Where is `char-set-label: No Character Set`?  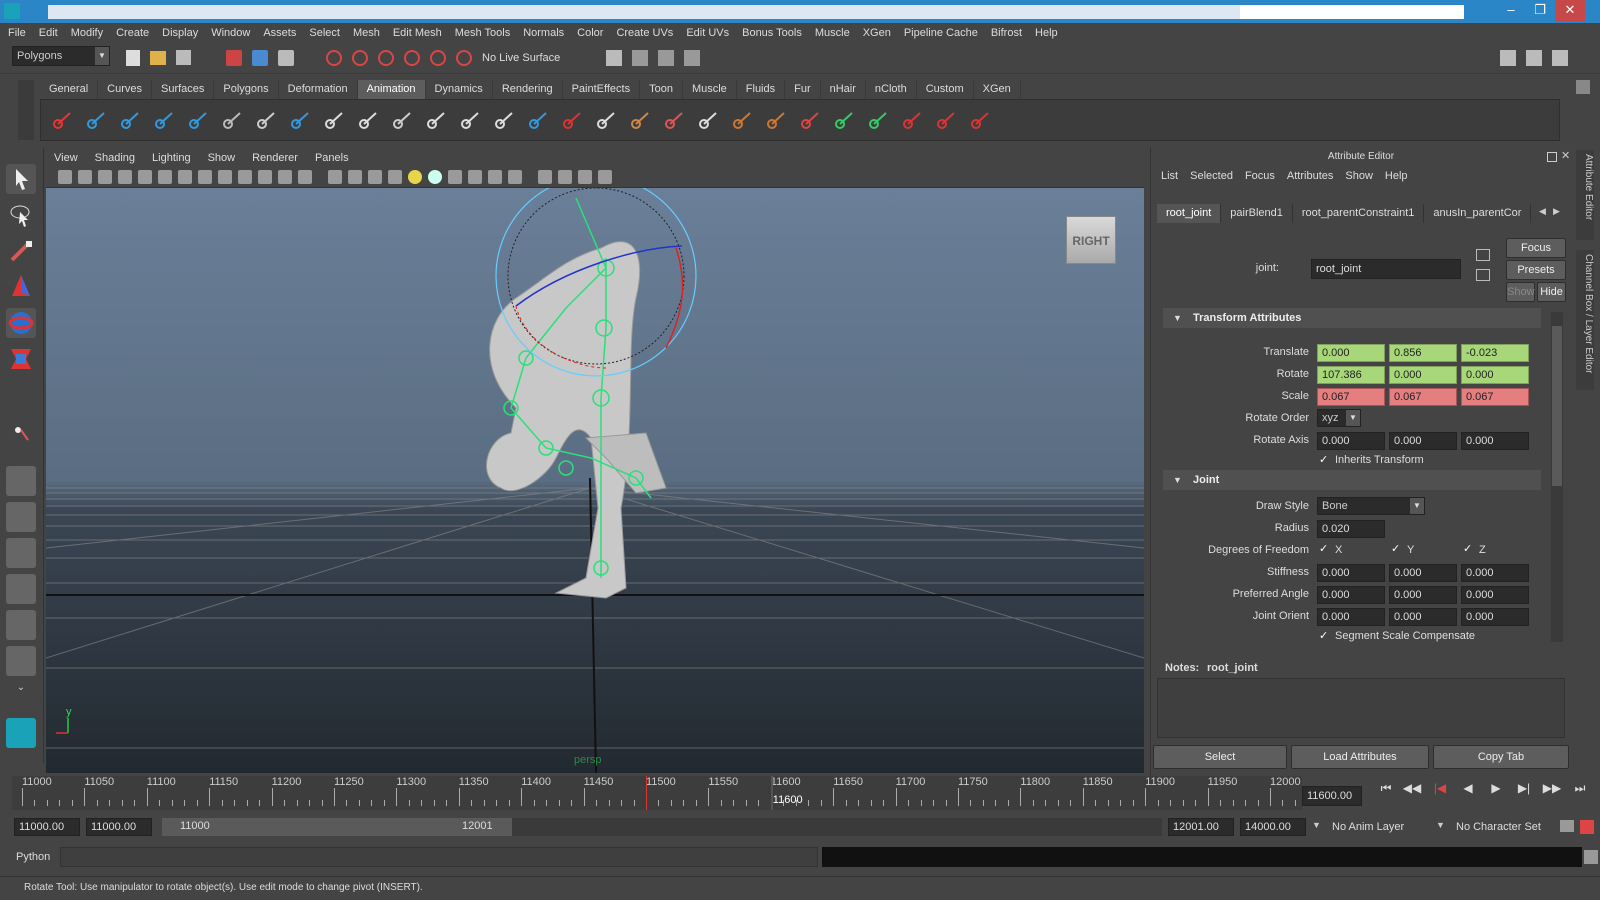 char-set-label: No Character Set is located at coordinates (1498, 827).